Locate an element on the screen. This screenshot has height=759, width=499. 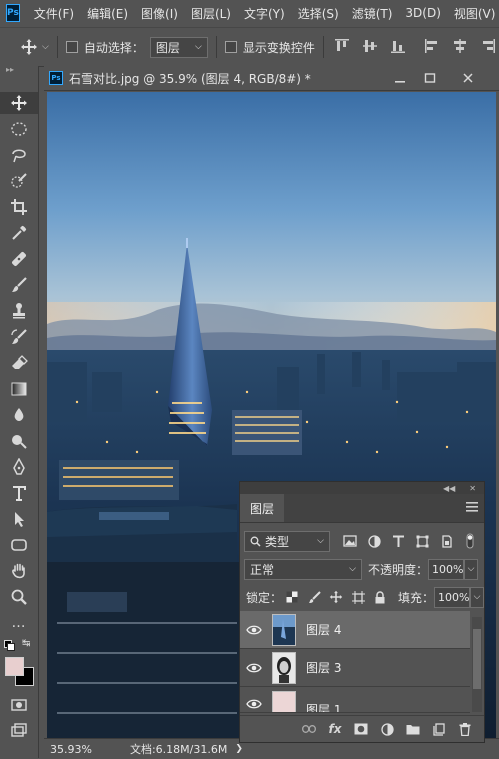
new-adjustment-layer-icon is located at coordinates (387, 729).